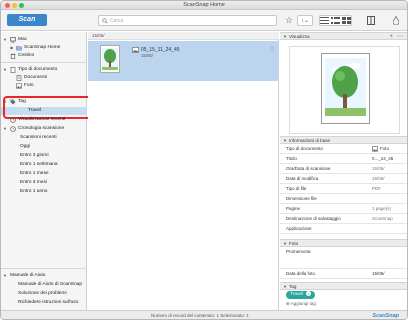 The height and width of the screenshot is (320, 408). What do you see at coordinates (343, 209) in the screenshot?
I see `info-row-pages: Pagine 1 page(s)` at bounding box center [343, 209].